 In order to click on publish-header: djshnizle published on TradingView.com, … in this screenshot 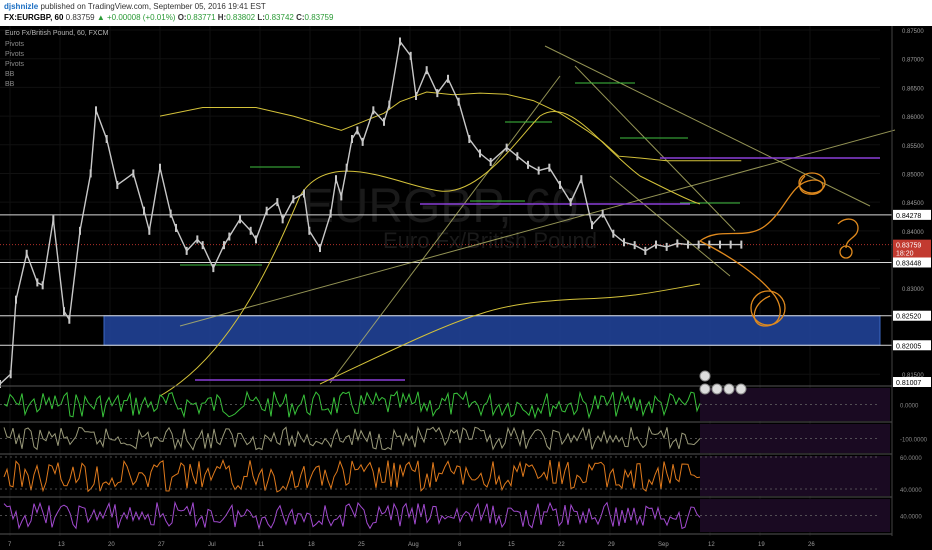, I will do `click(466, 13)`.